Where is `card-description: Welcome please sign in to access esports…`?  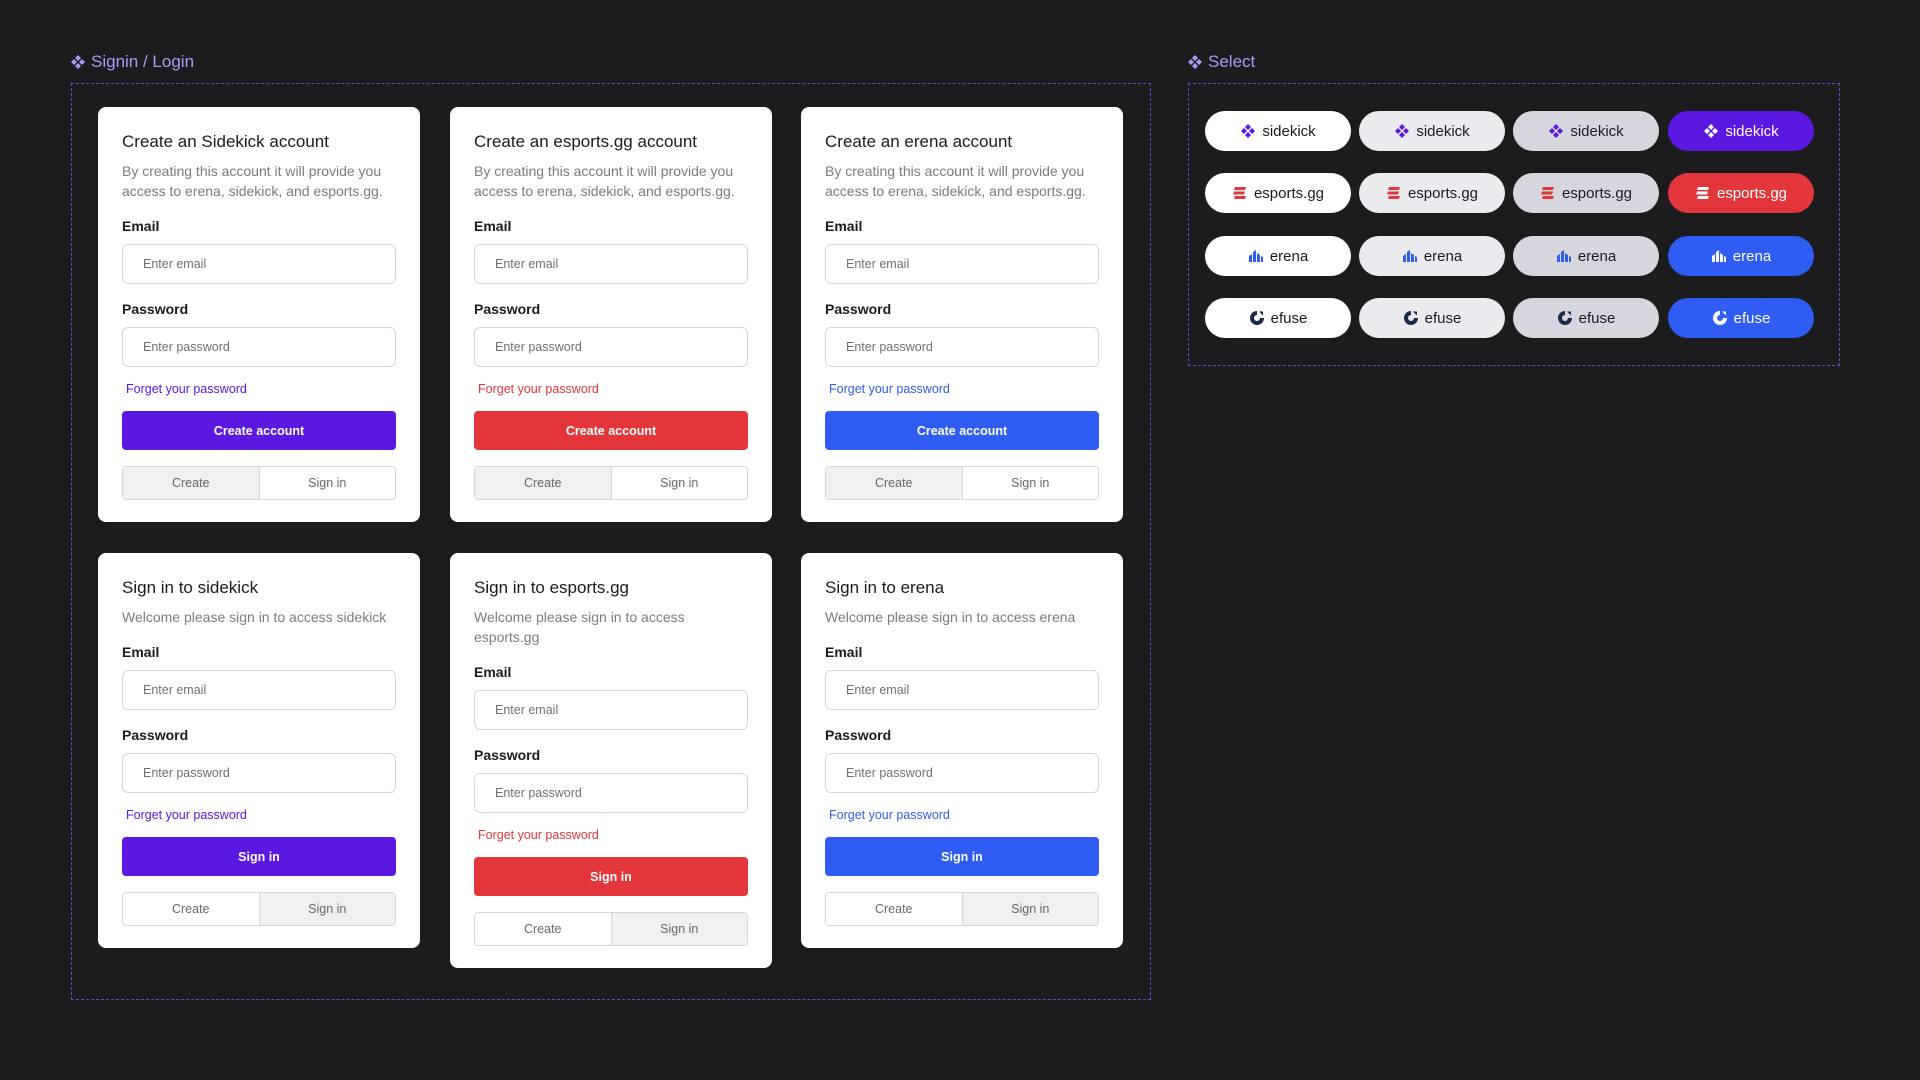
card-description: Welcome please sign in to access esports… is located at coordinates (579, 627).